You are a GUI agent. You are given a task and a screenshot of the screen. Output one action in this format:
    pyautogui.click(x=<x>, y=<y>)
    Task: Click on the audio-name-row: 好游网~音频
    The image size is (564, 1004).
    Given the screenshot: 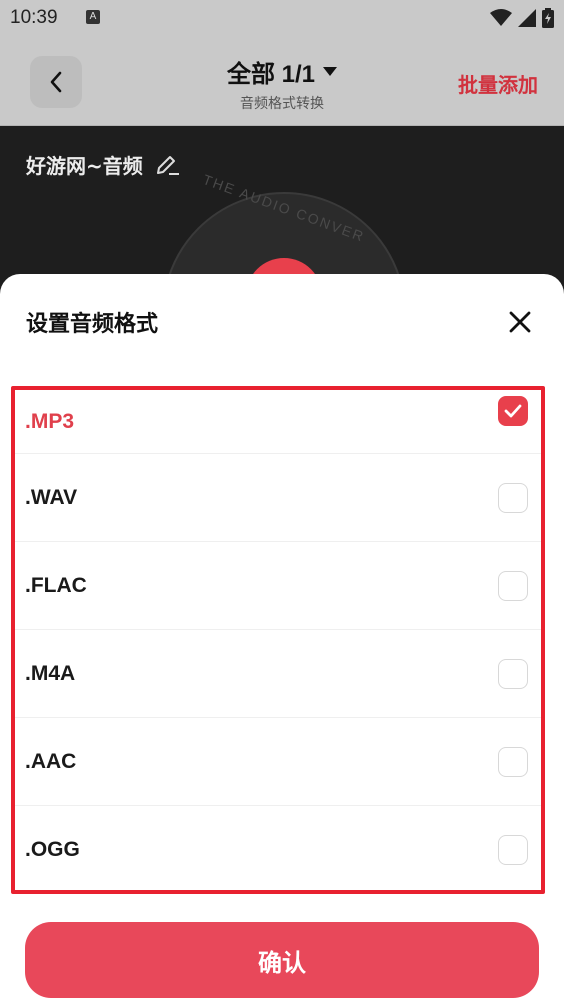 What is the action you would take?
    pyautogui.click(x=103, y=164)
    